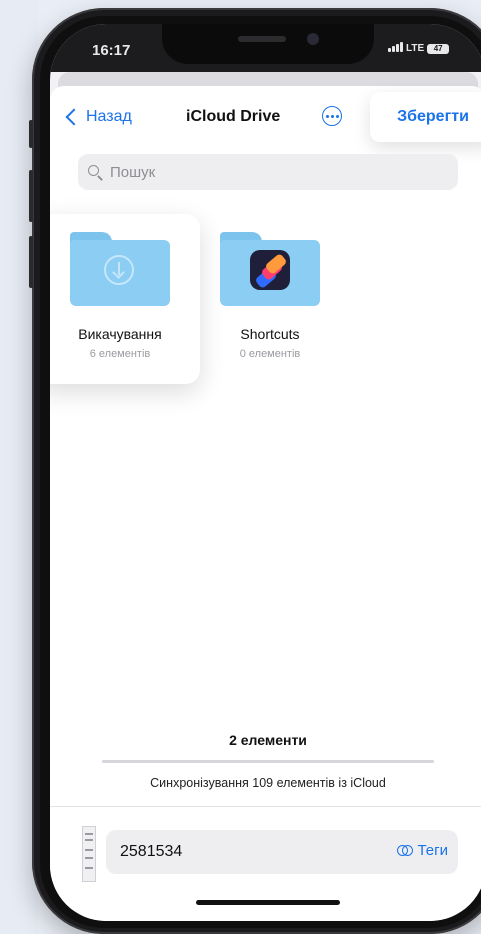 This screenshot has height=934, width=481. I want to click on folder-name: Викачування, so click(120, 334).